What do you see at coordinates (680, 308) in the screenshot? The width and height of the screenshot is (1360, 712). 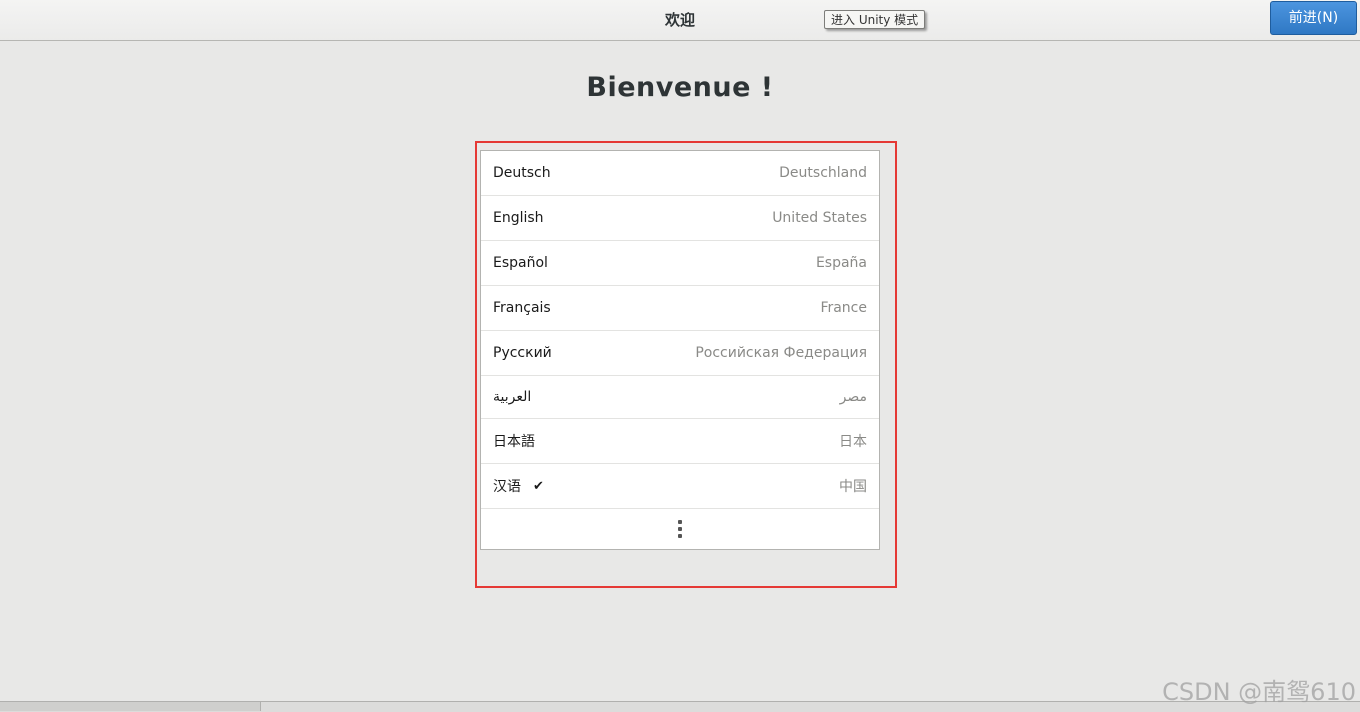 I see `language-row-francais: Français France` at bounding box center [680, 308].